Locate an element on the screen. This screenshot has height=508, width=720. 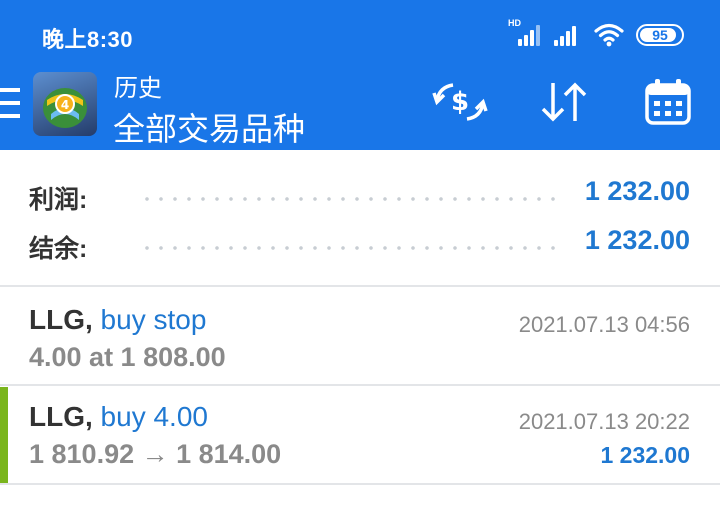
svg-text: 4 is located at coordinates (65, 105).